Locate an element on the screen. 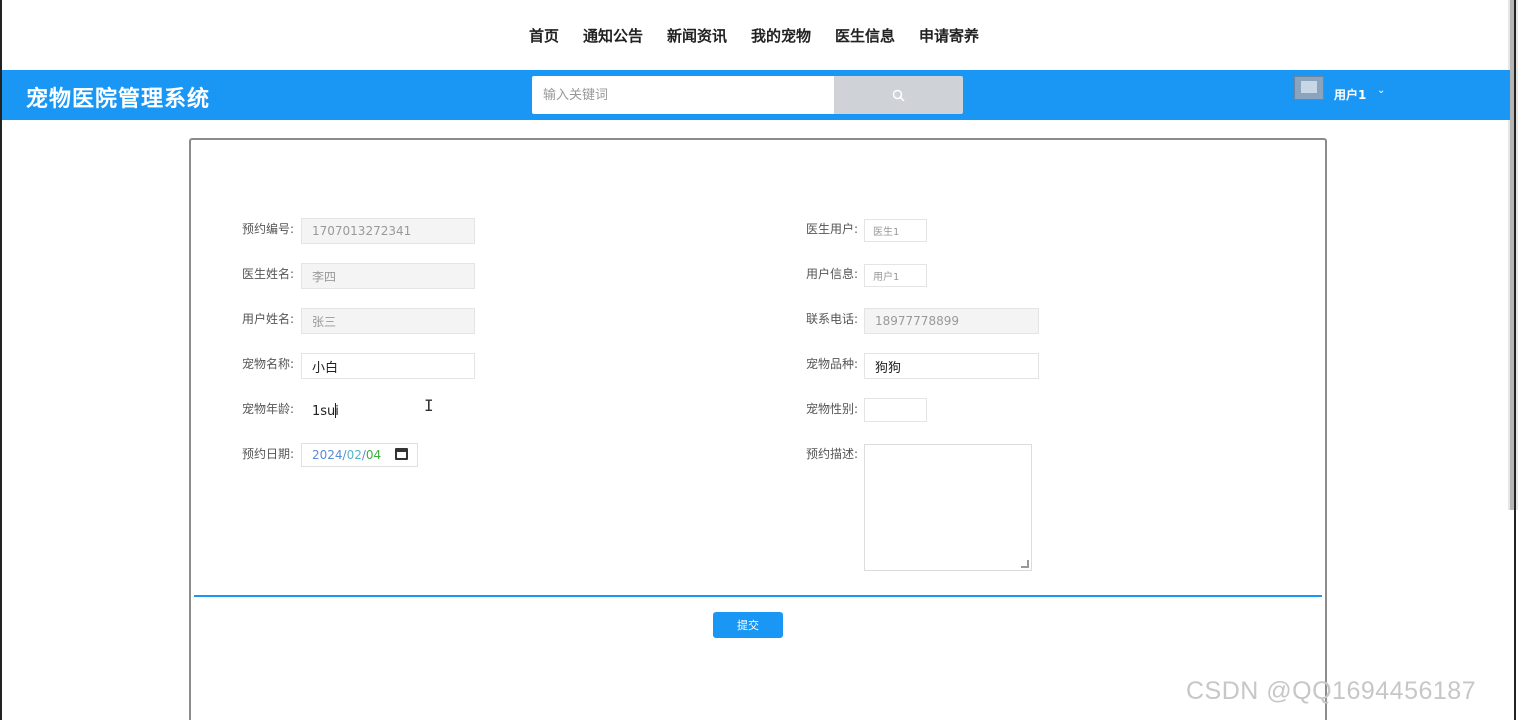 The height and width of the screenshot is (720, 1520). nav-home: 首页 is located at coordinates (544, 35).